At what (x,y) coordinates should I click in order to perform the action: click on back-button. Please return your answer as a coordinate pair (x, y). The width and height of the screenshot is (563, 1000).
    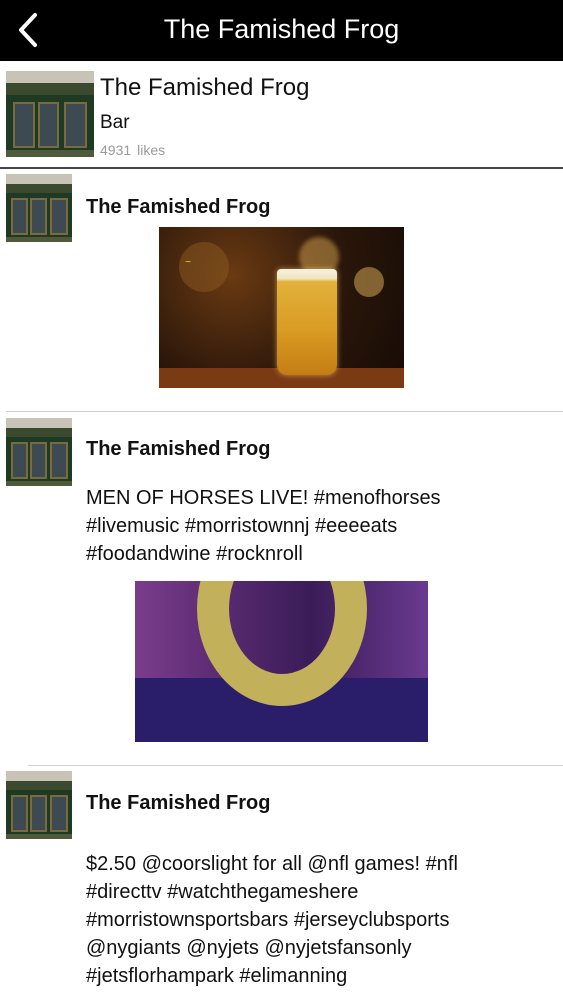
    Looking at the image, I should click on (28, 30).